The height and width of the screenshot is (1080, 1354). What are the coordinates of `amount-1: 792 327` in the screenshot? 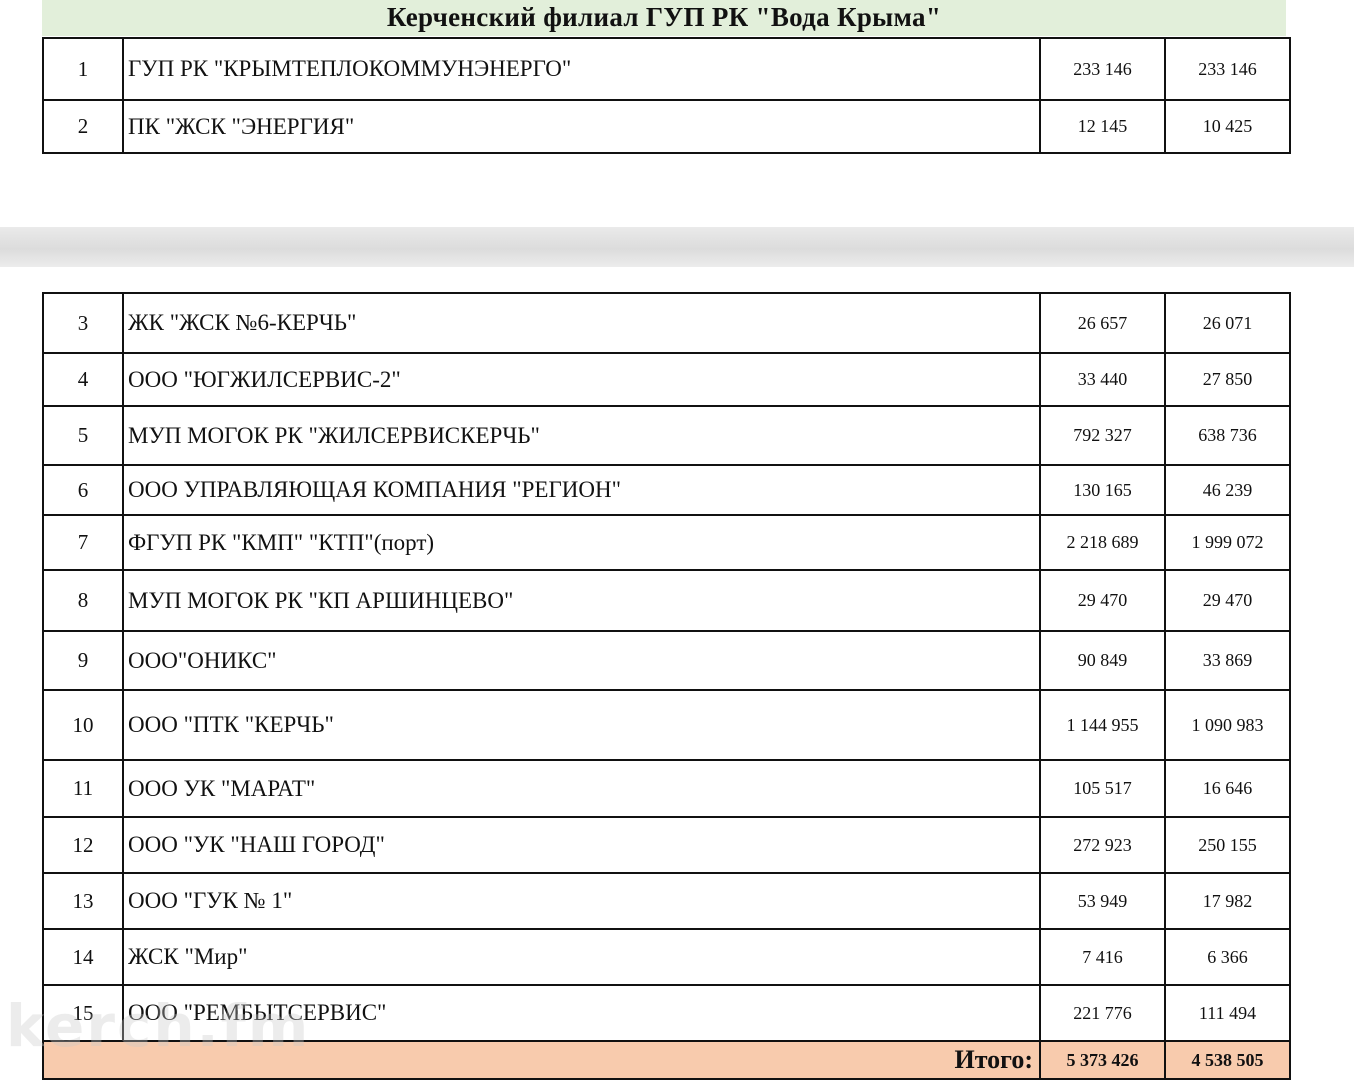 It's located at (1102, 435).